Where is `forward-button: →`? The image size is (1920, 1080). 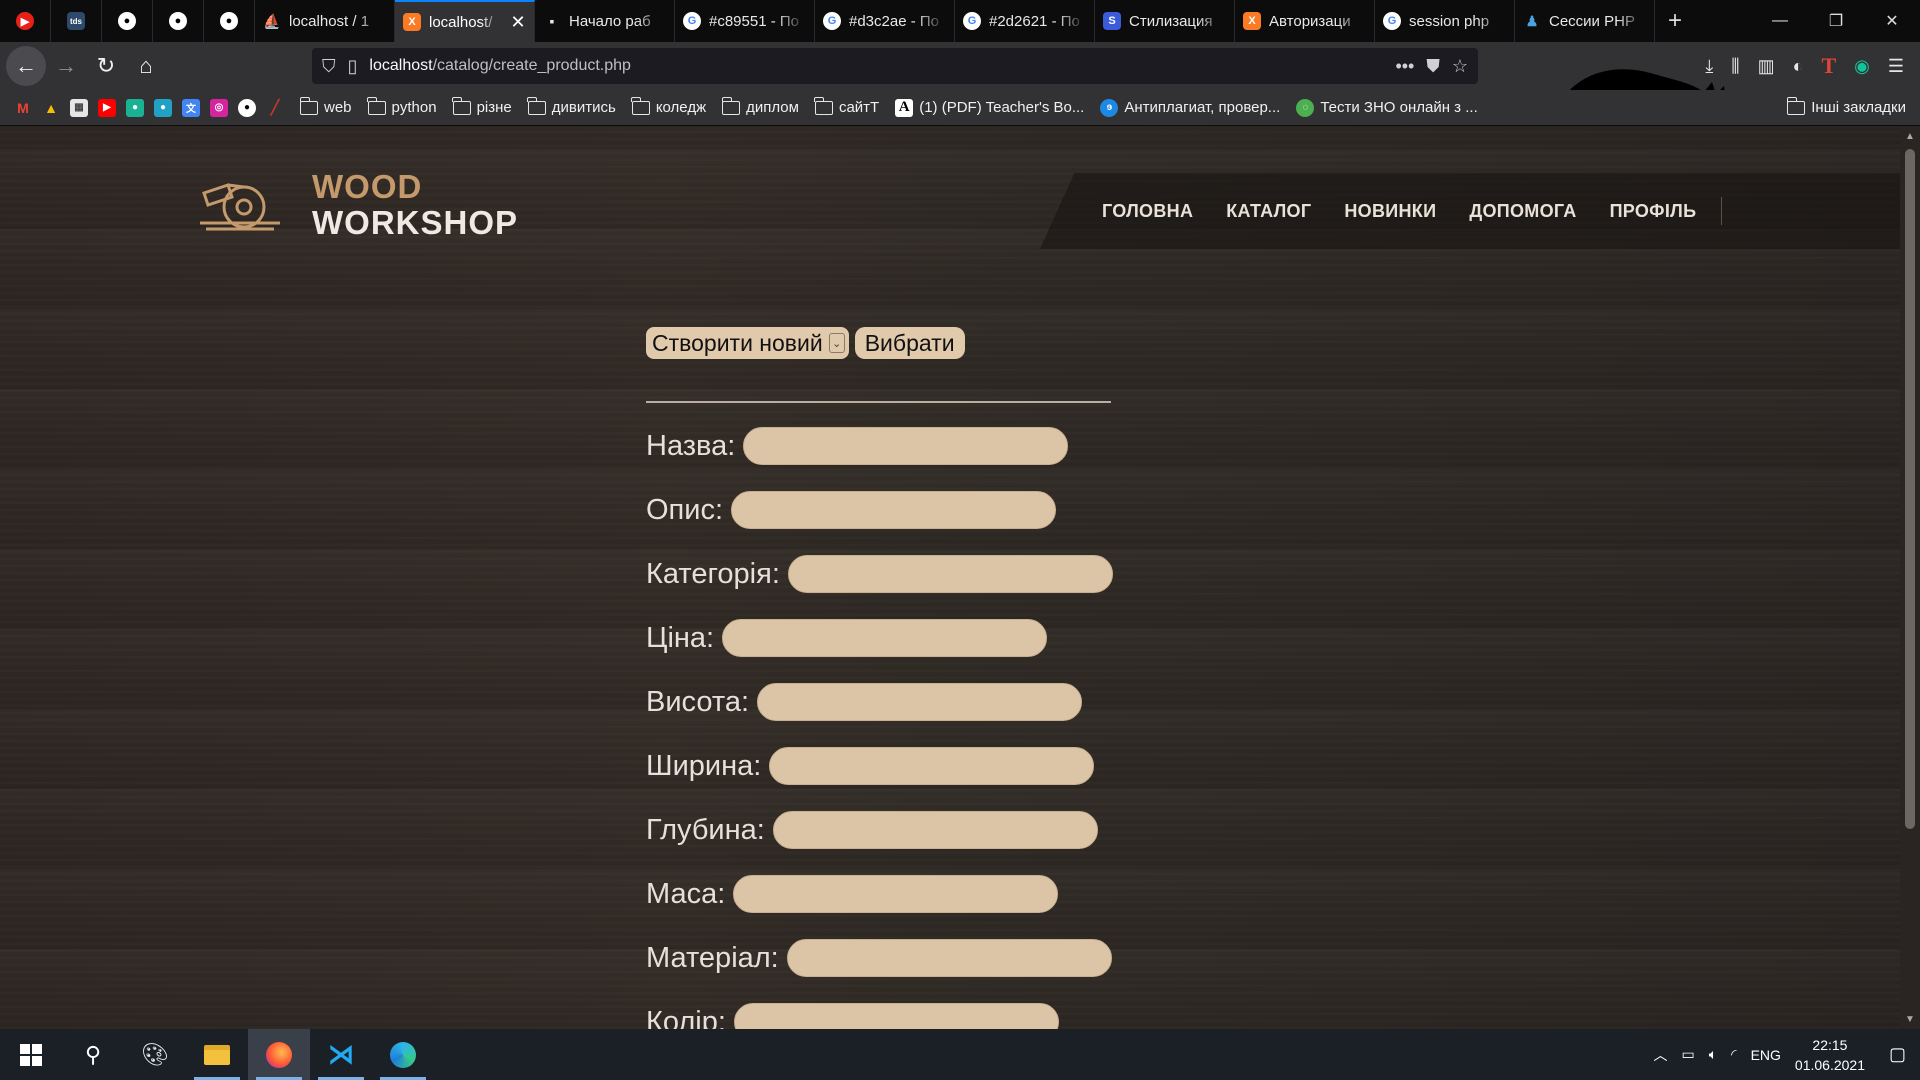
forward-button: → is located at coordinates (66, 66).